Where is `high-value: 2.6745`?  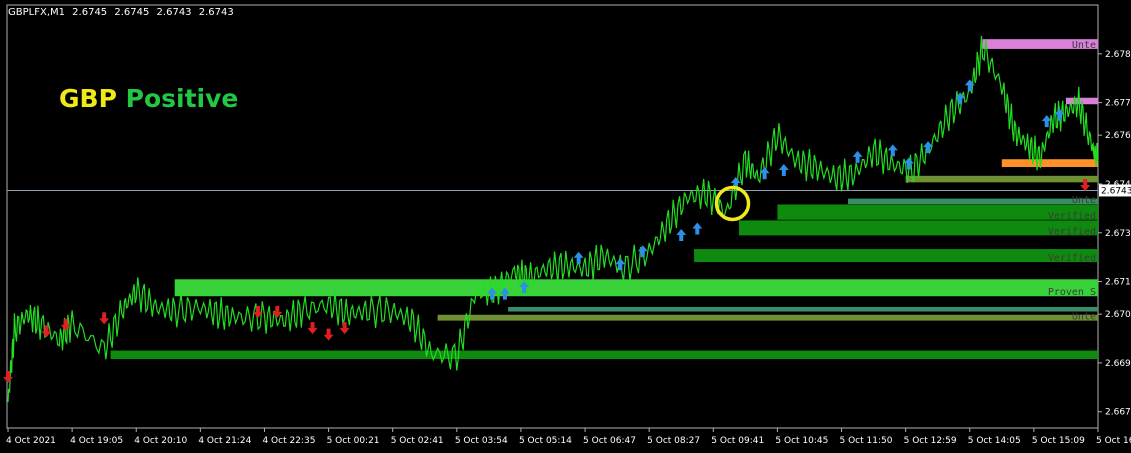
high-value: 2.6745 is located at coordinates (132, 12).